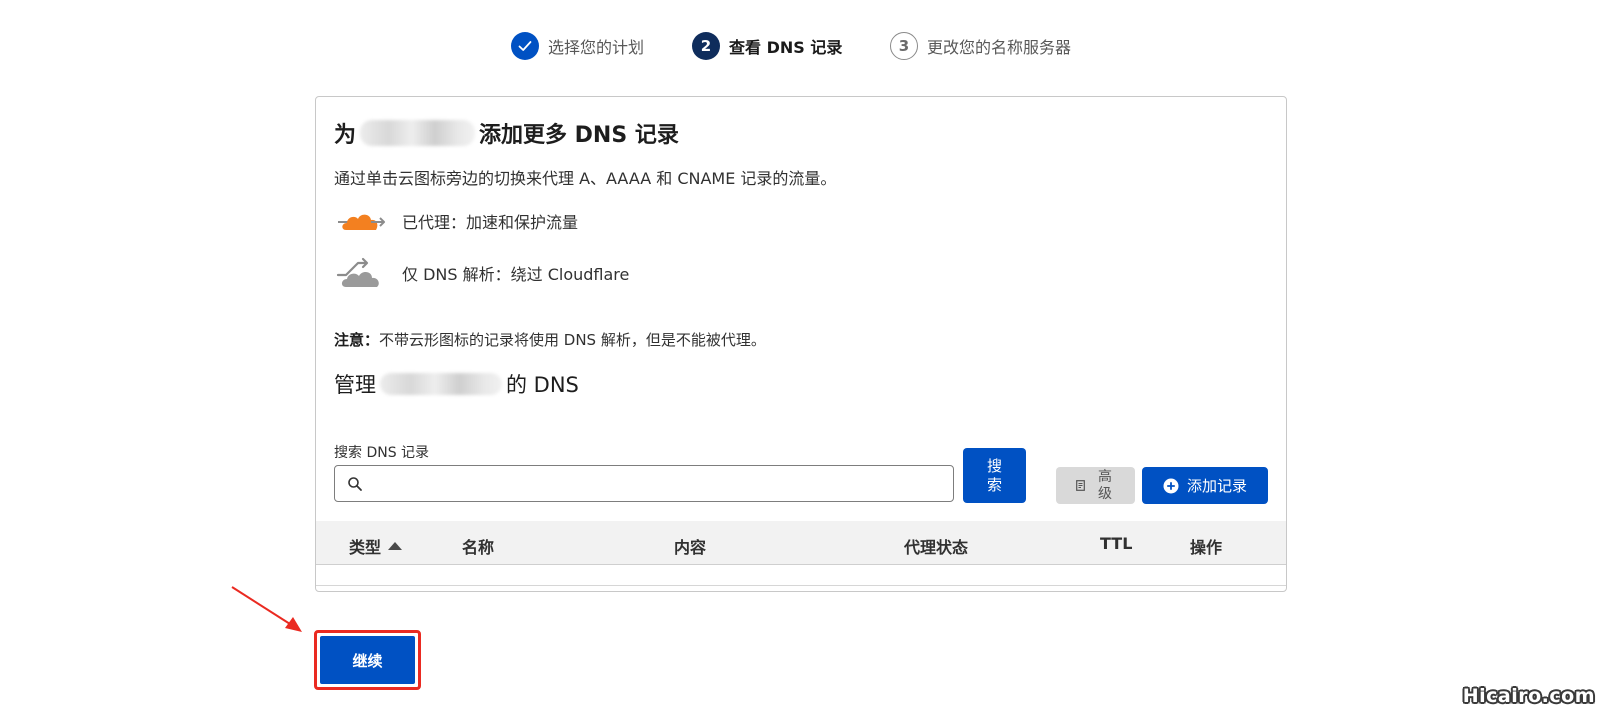  I want to click on add-record-label: 添加记录, so click(1216, 486).